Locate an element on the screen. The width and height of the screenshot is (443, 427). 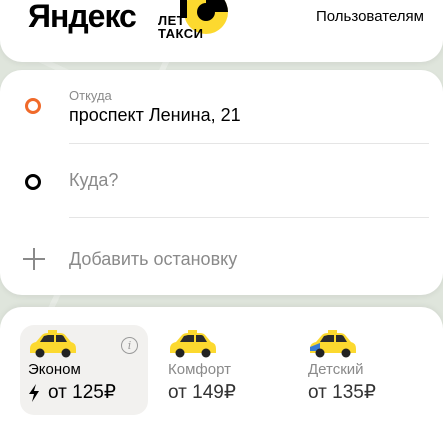
info-icon: i is located at coordinates (129, 345).